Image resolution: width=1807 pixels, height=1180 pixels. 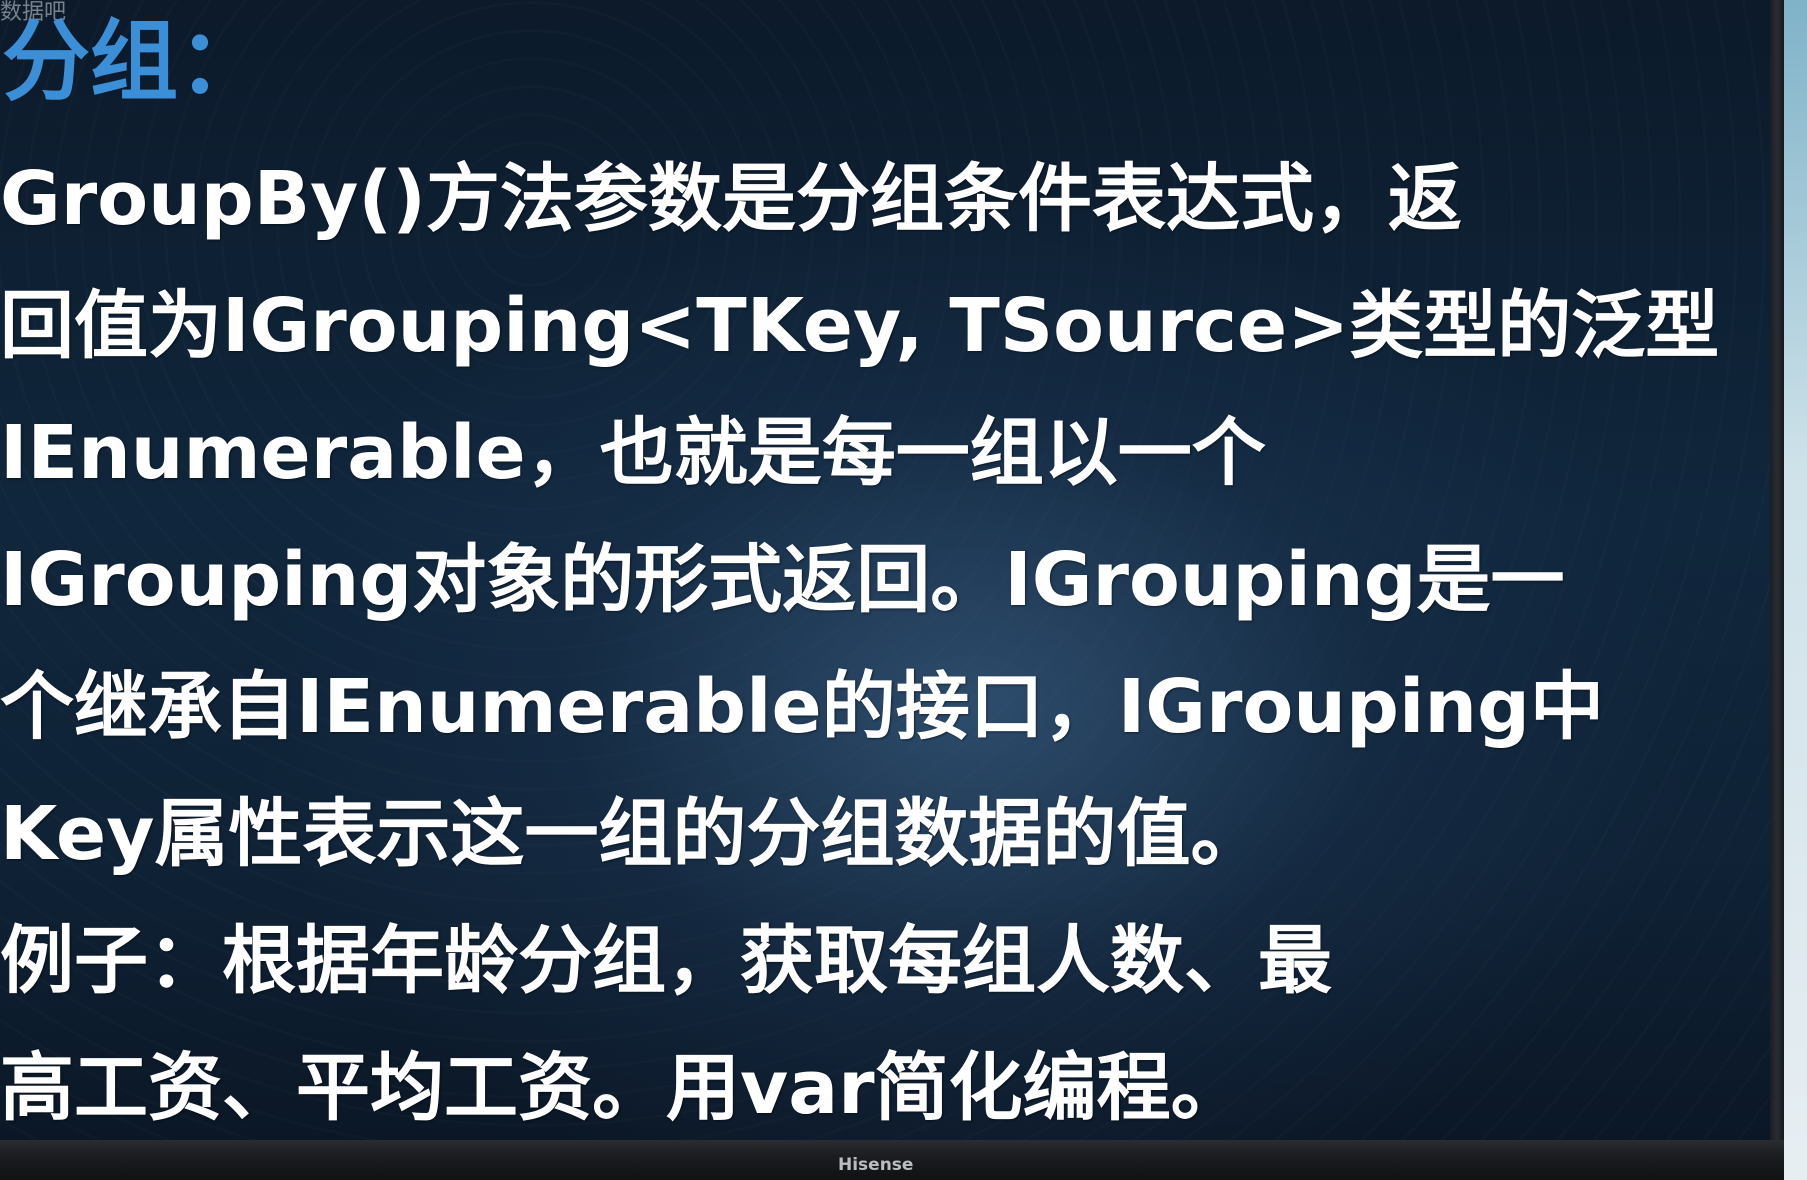 What do you see at coordinates (876, 1165) in the screenshot?
I see `brand-logo: Hisense` at bounding box center [876, 1165].